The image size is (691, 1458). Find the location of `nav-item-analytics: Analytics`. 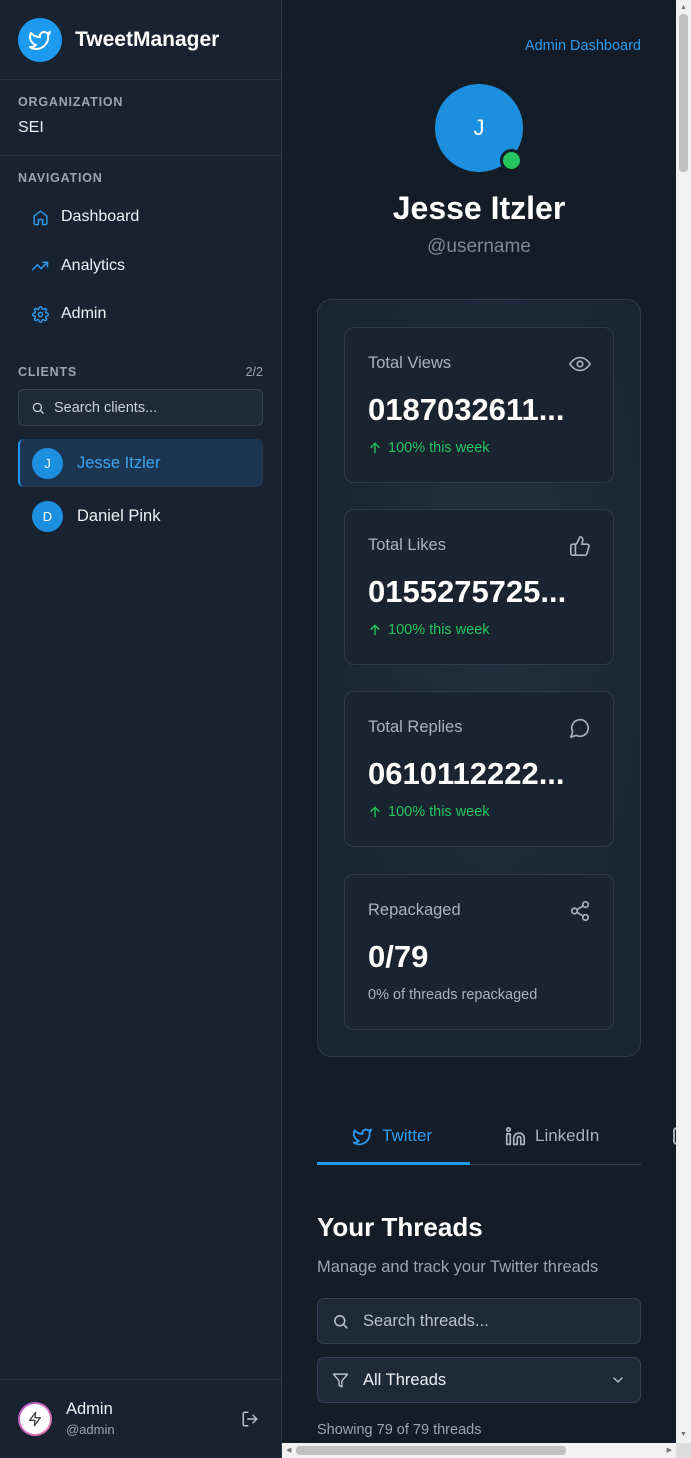

nav-item-analytics: Analytics is located at coordinates (140, 266).